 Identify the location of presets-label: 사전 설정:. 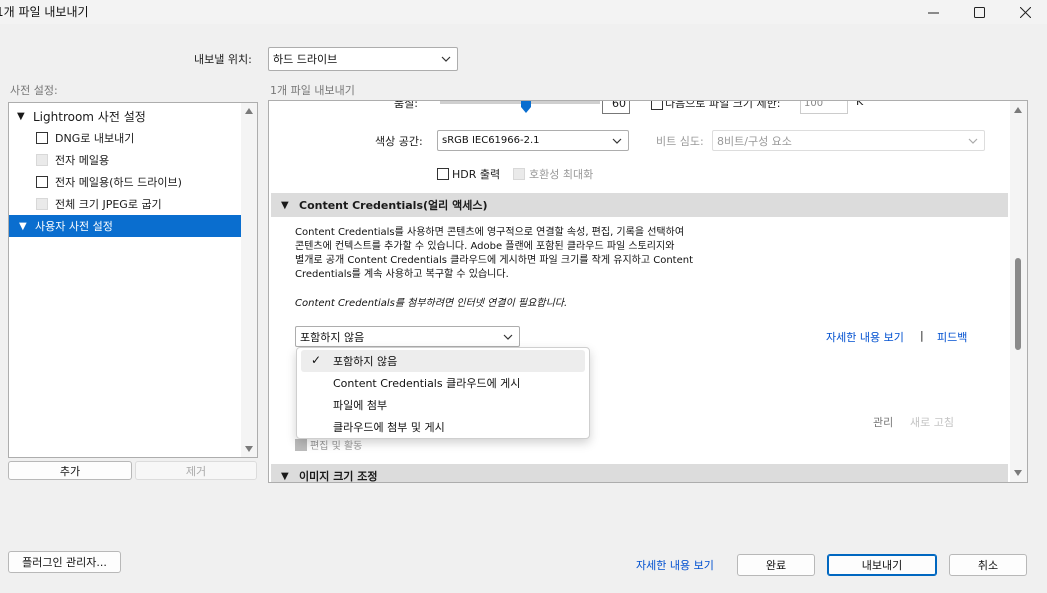
(34, 90).